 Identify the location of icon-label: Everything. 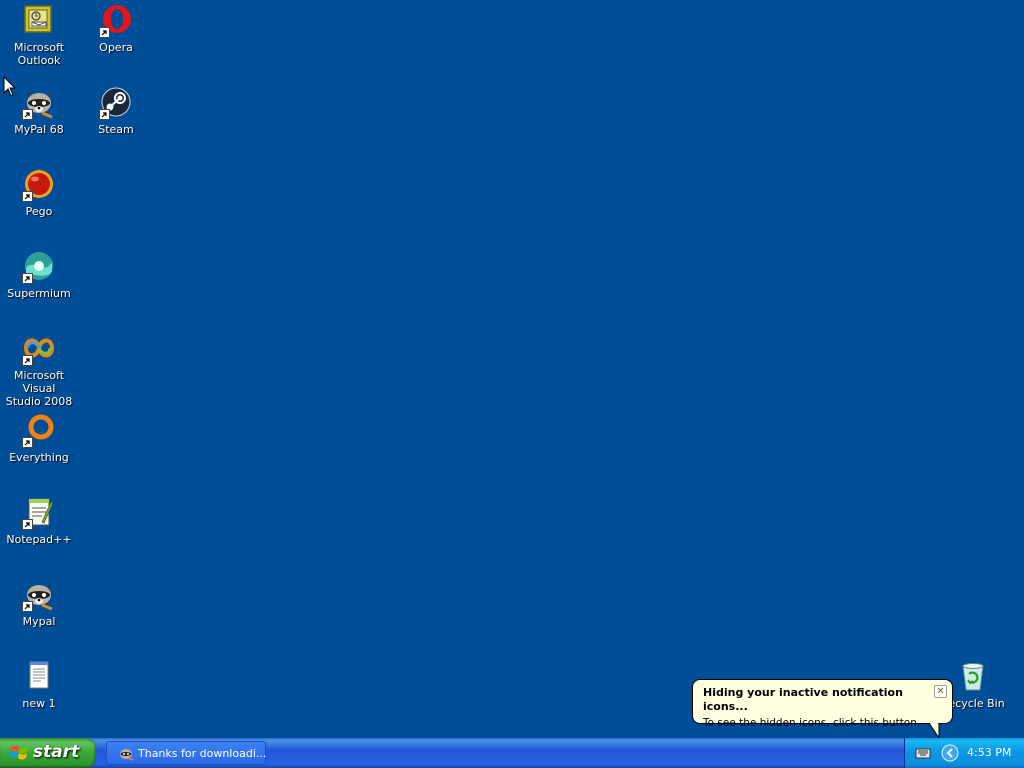
(39, 457).